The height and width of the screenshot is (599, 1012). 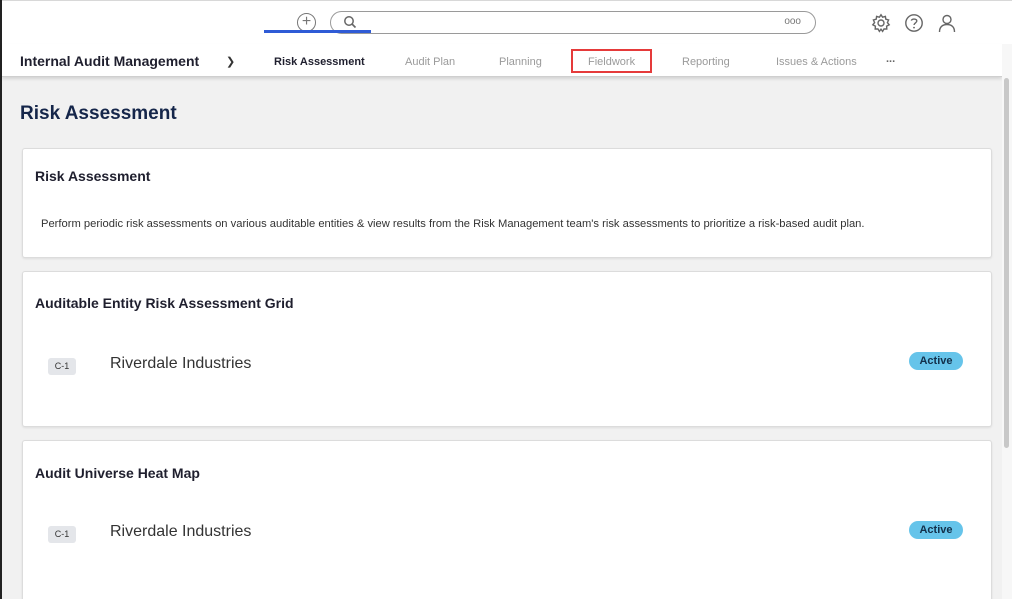 I want to click on search-bar: ooo, so click(x=573, y=22).